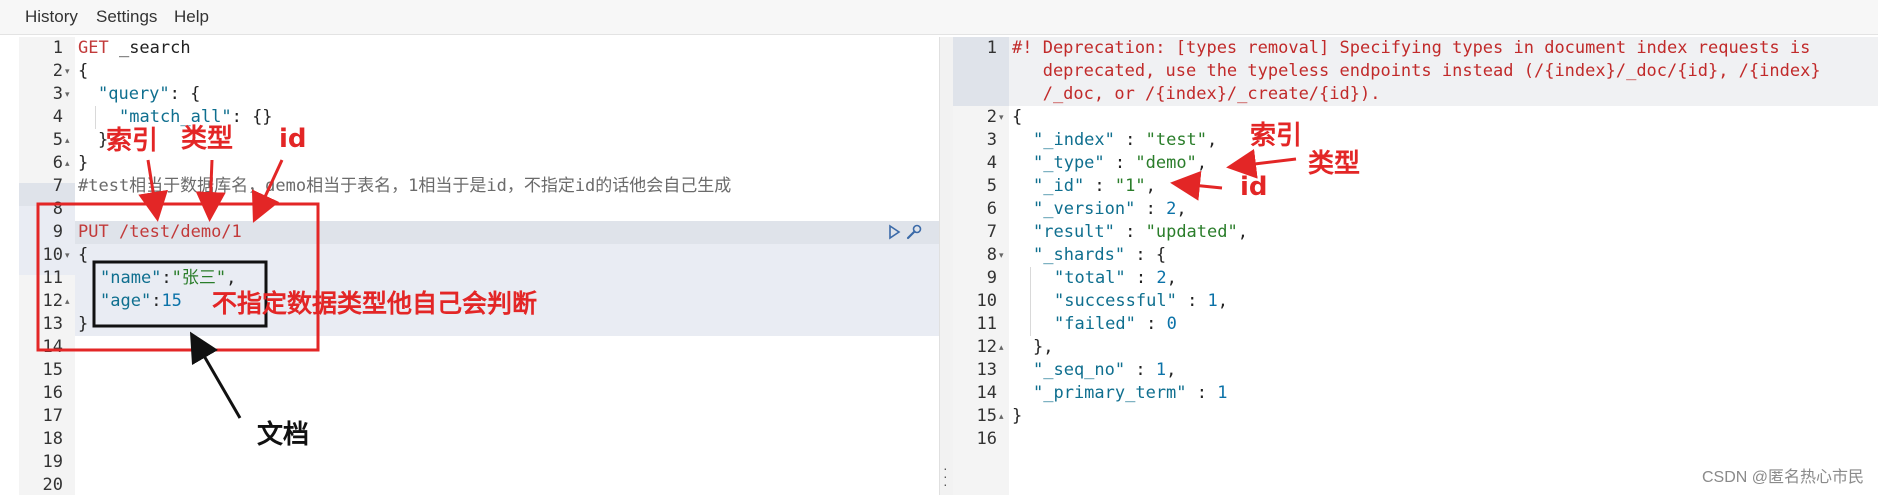 The image size is (1878, 497). What do you see at coordinates (1069, 163) in the screenshot?
I see `json-key: "_type"` at bounding box center [1069, 163].